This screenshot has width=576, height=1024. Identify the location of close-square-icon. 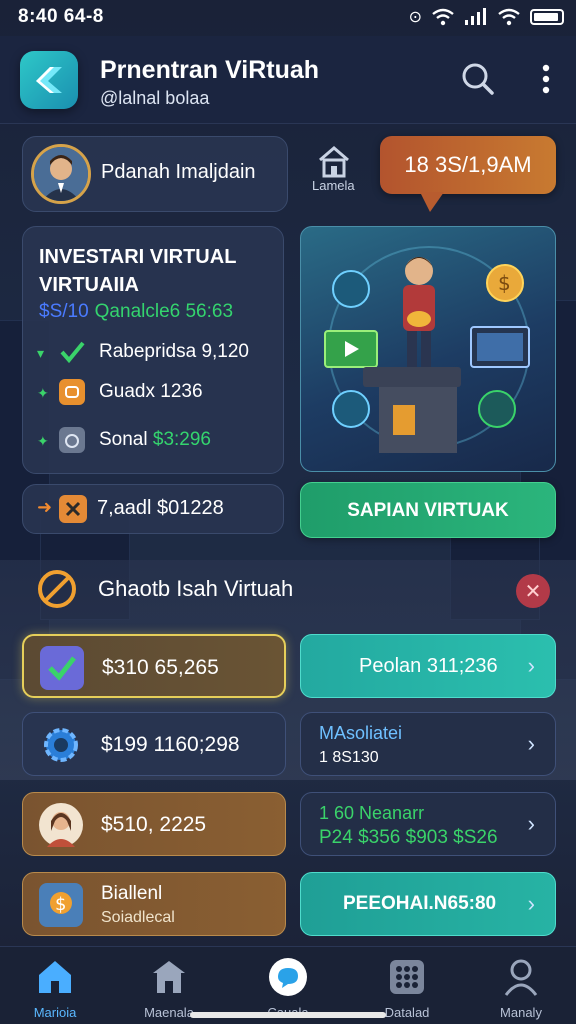
(73, 509).